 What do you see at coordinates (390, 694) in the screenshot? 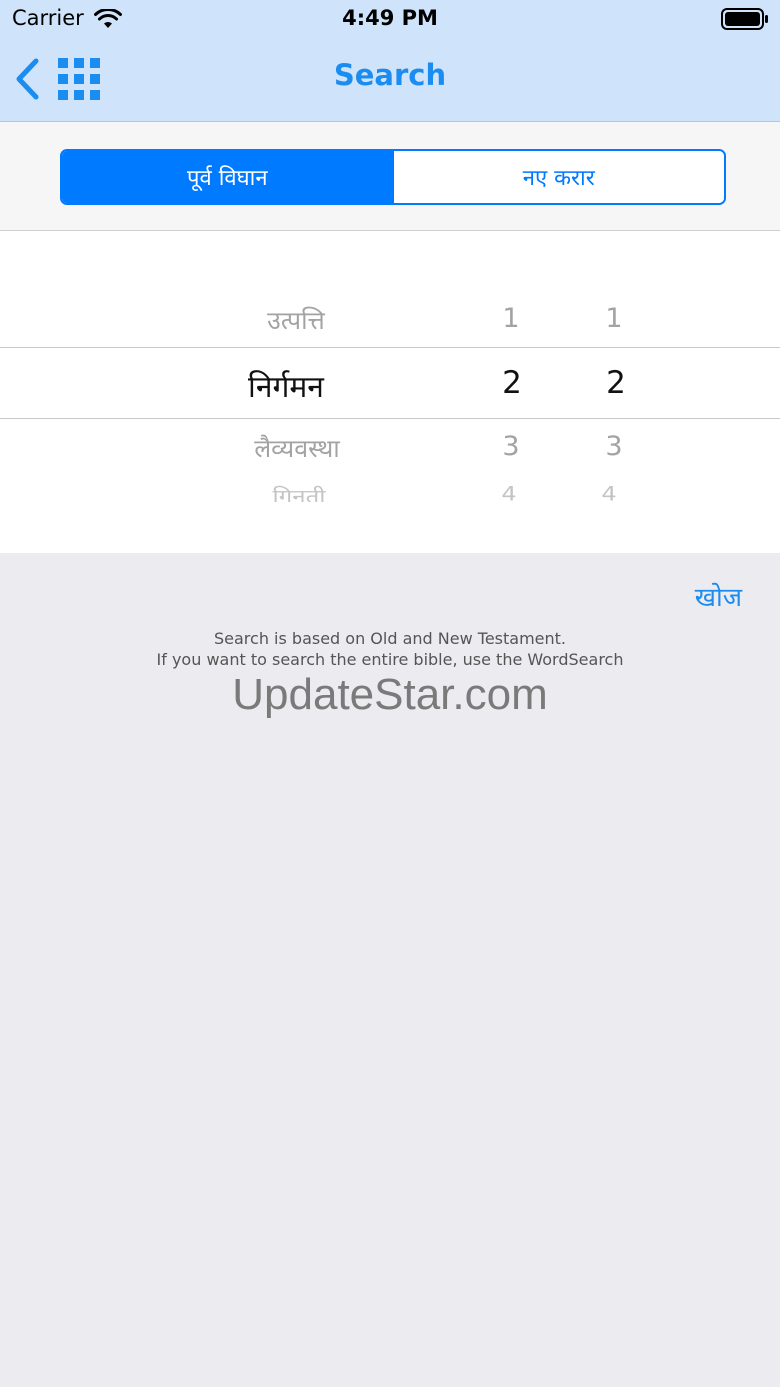
I see `watermark-text: UpdateStar.com` at bounding box center [390, 694].